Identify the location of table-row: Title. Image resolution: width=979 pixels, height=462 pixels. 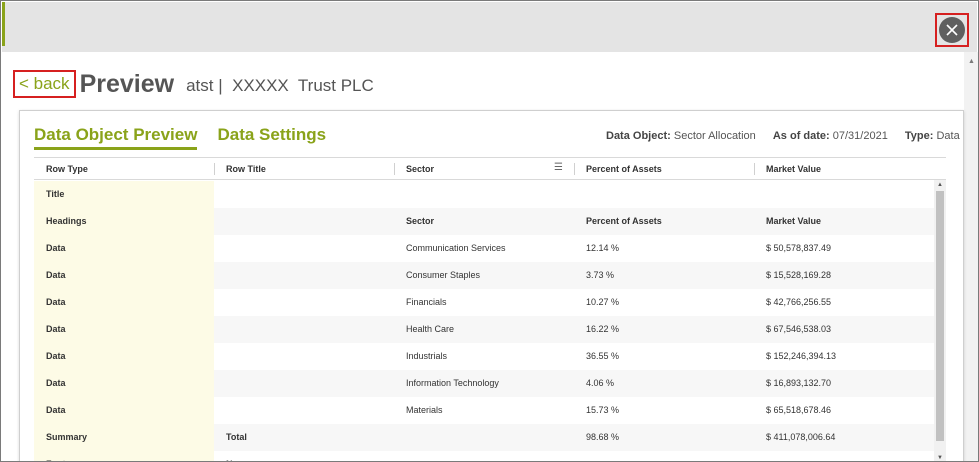
(484, 194).